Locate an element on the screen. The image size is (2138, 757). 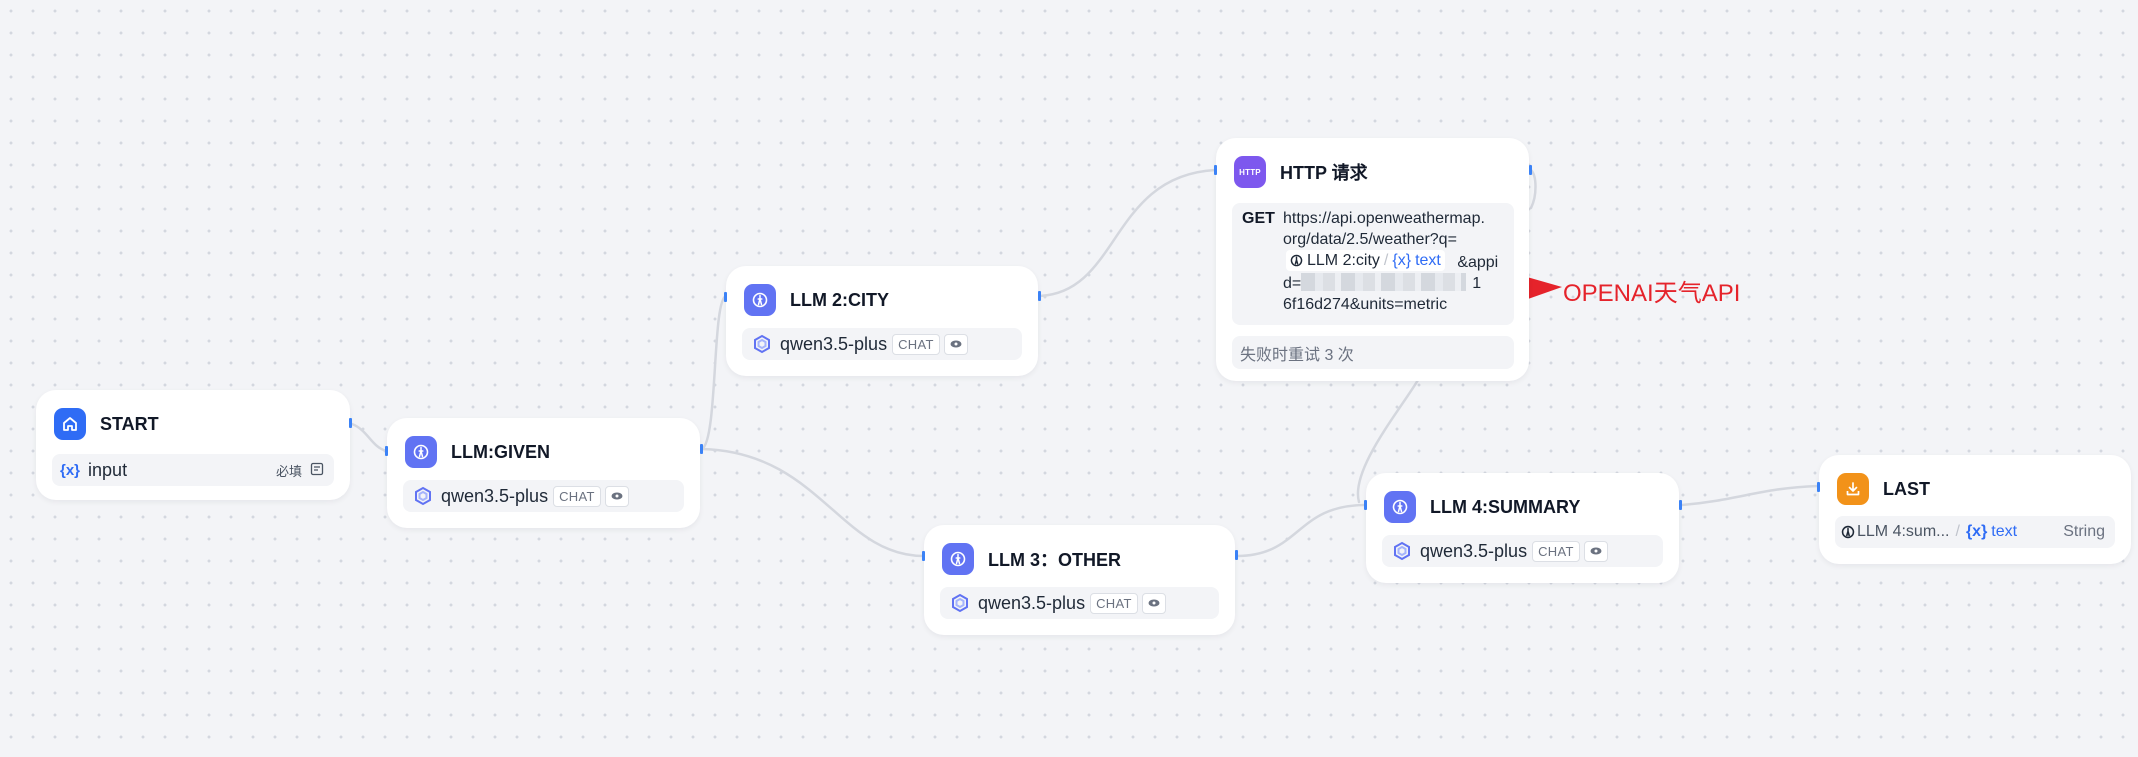
edge-llm-other-to-llm-summary is located at coordinates (1301, 530).